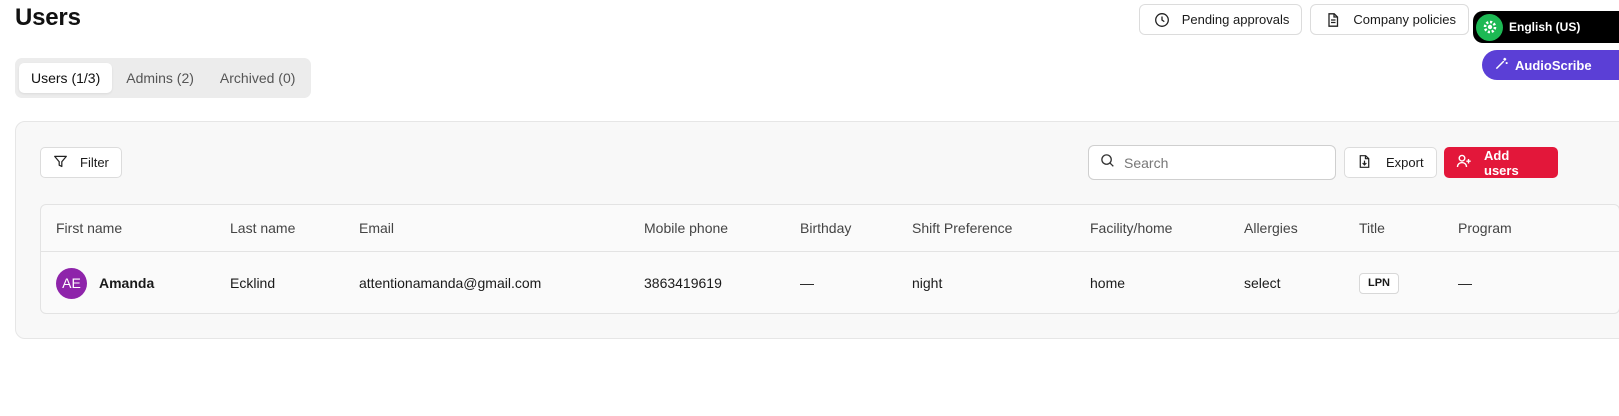  What do you see at coordinates (127, 283) in the screenshot?
I see `first-name-text: Amanda` at bounding box center [127, 283].